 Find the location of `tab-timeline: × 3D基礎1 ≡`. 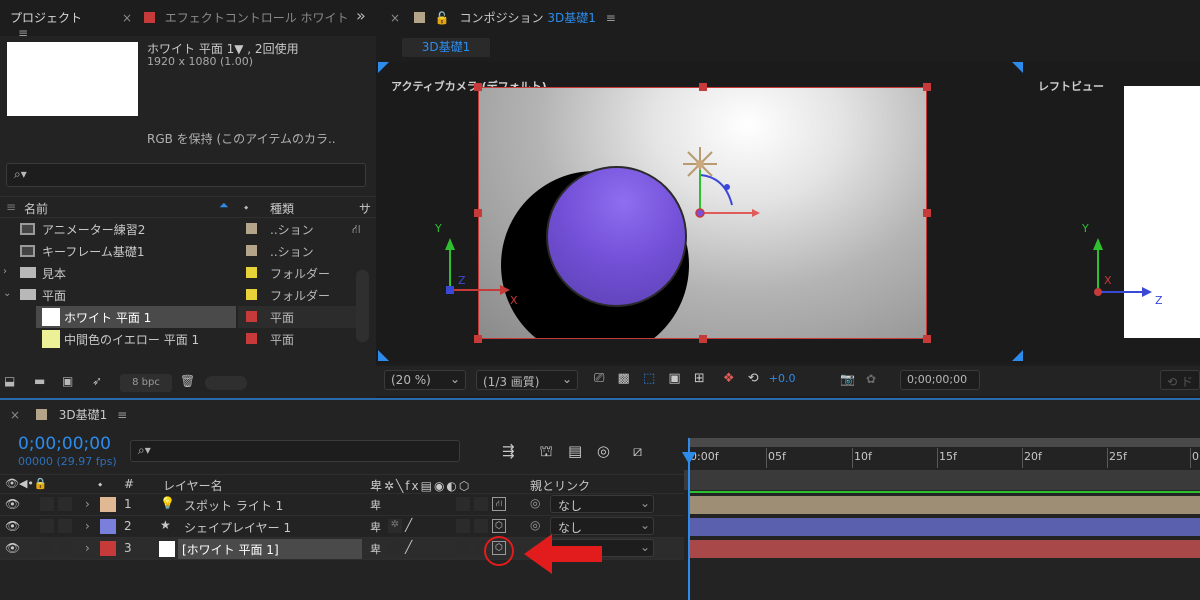

tab-timeline: × 3D基礎1 ≡ is located at coordinates (68, 414).